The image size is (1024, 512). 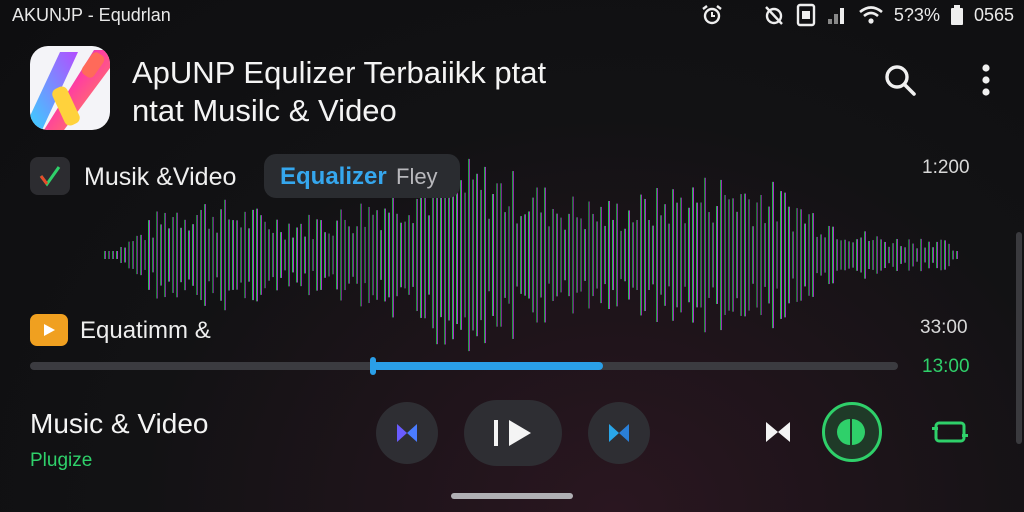 What do you see at coordinates (464, 366) in the screenshot?
I see `seek-bar` at bounding box center [464, 366].